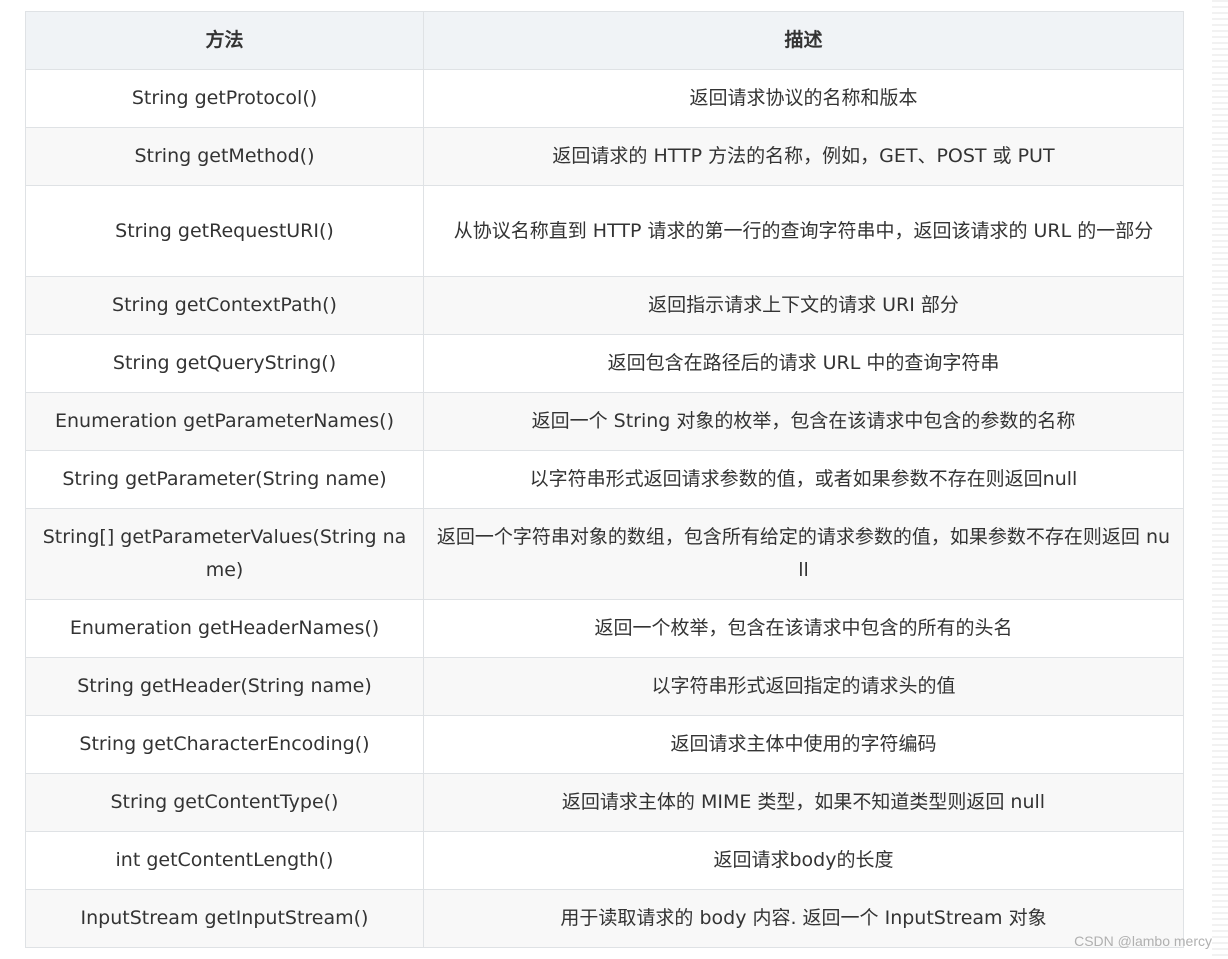  Describe the element at coordinates (803, 363) in the screenshot. I see `description-cell: 返回包含在路径后的请求 URL 中的查询字符串` at that location.